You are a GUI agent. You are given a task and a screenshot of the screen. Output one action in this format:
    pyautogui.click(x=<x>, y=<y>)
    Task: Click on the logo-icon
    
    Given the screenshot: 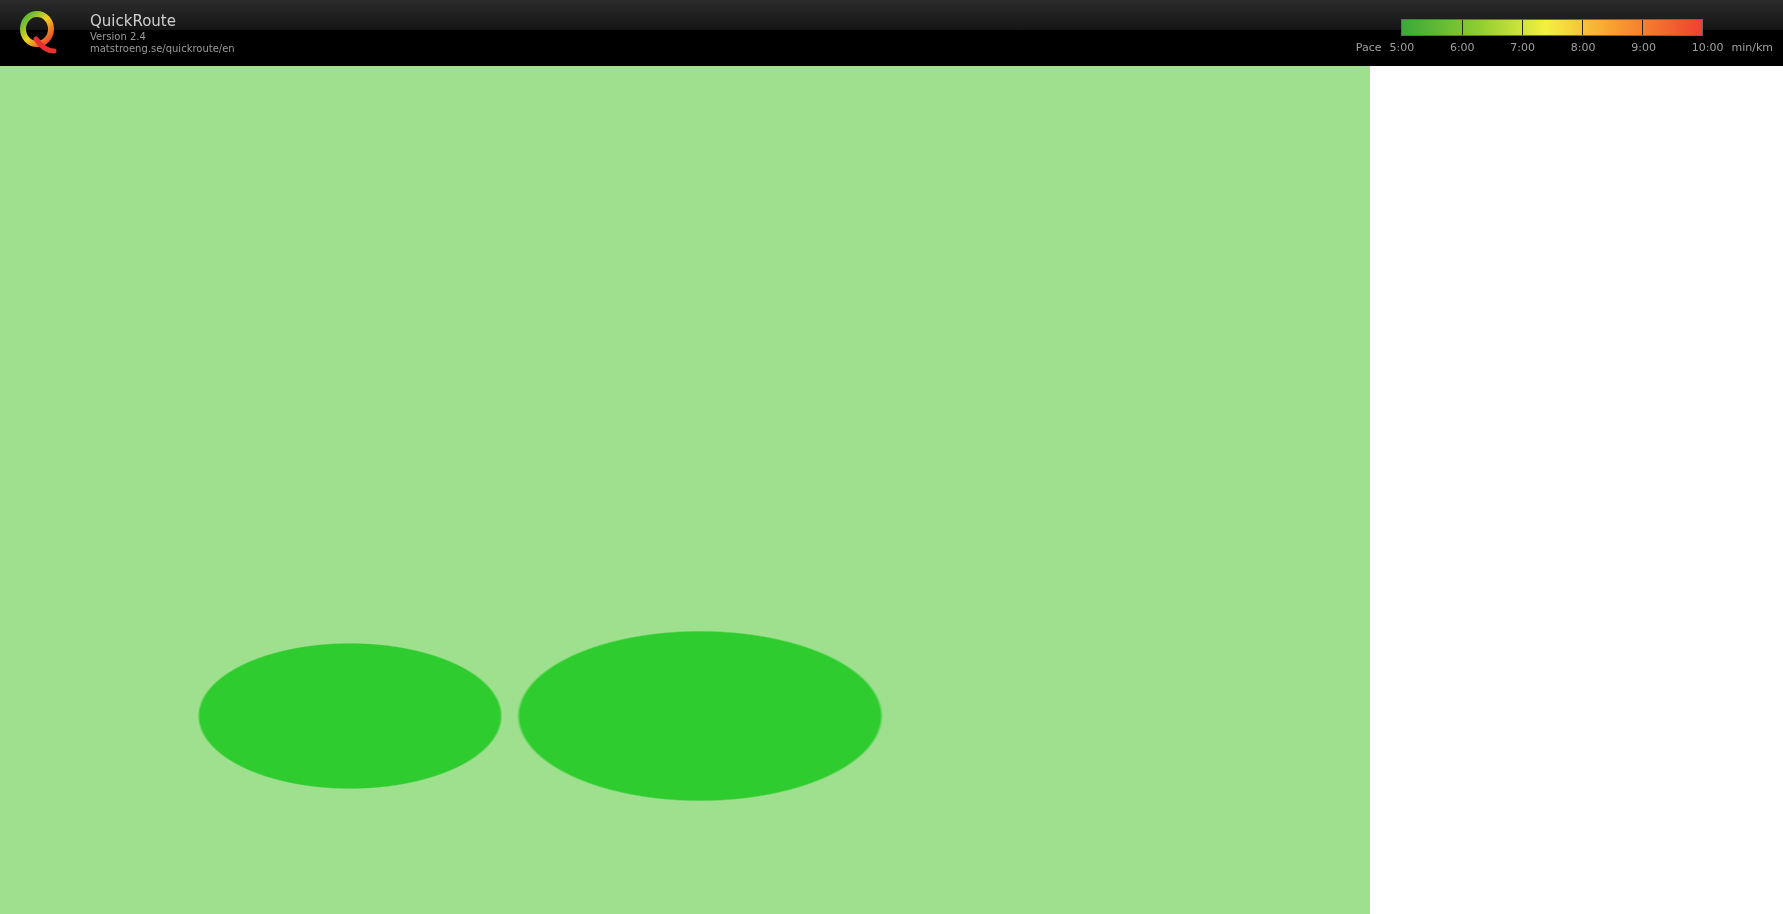 What is the action you would take?
    pyautogui.click(x=38, y=33)
    